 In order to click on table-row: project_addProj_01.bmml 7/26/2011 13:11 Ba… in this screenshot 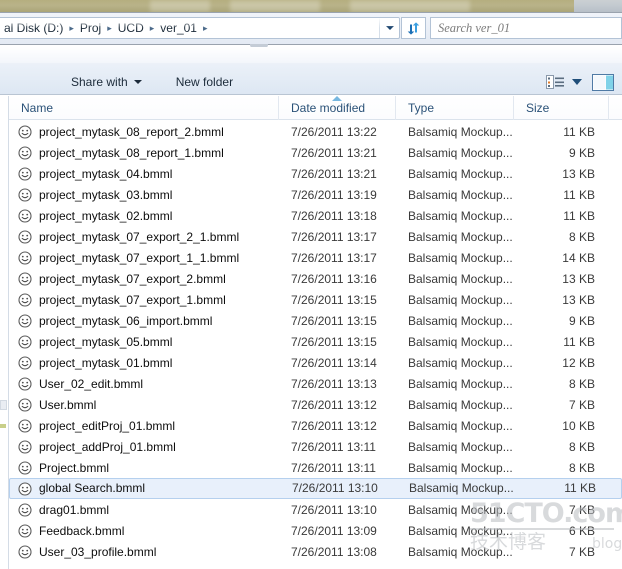, I will do `click(315, 446)`.